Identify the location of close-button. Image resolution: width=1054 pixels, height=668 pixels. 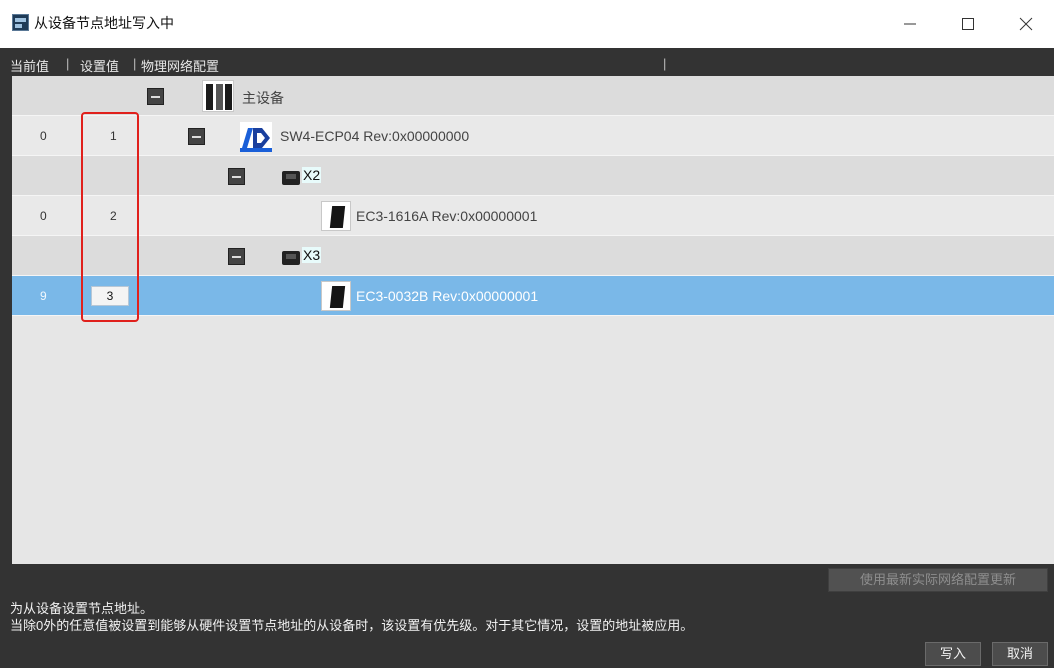
(1026, 24).